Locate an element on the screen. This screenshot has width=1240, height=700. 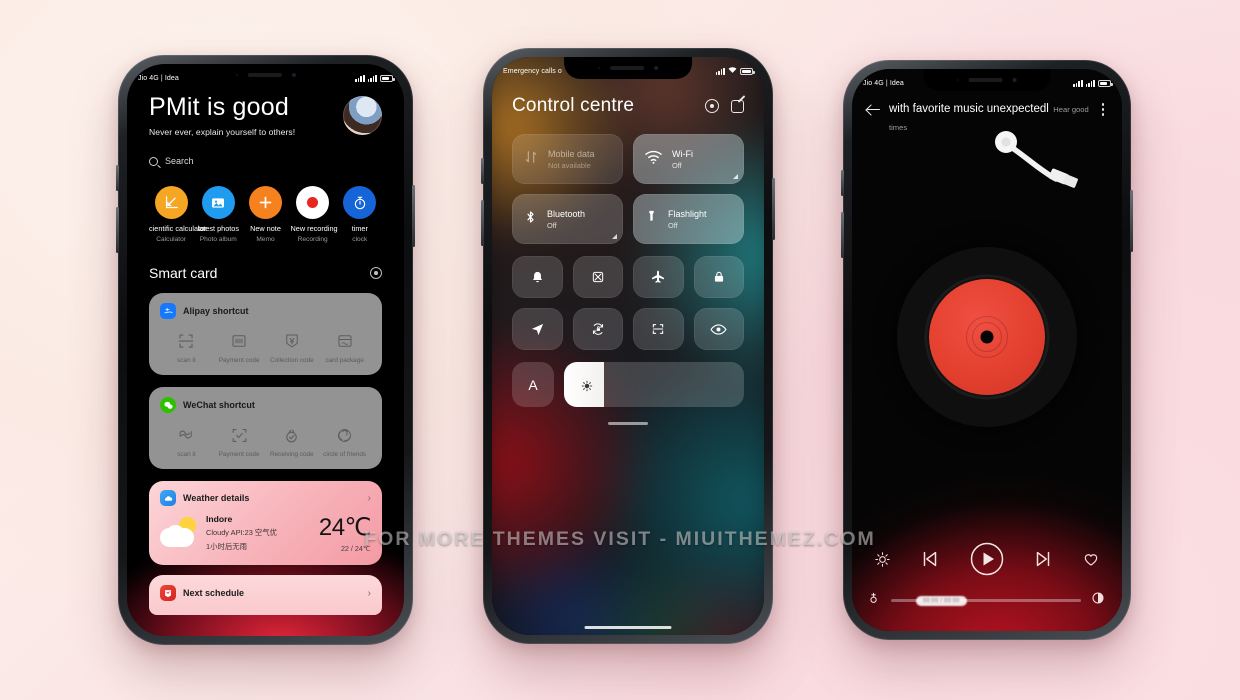
heart-icon is located at coordinates (1091, 561).